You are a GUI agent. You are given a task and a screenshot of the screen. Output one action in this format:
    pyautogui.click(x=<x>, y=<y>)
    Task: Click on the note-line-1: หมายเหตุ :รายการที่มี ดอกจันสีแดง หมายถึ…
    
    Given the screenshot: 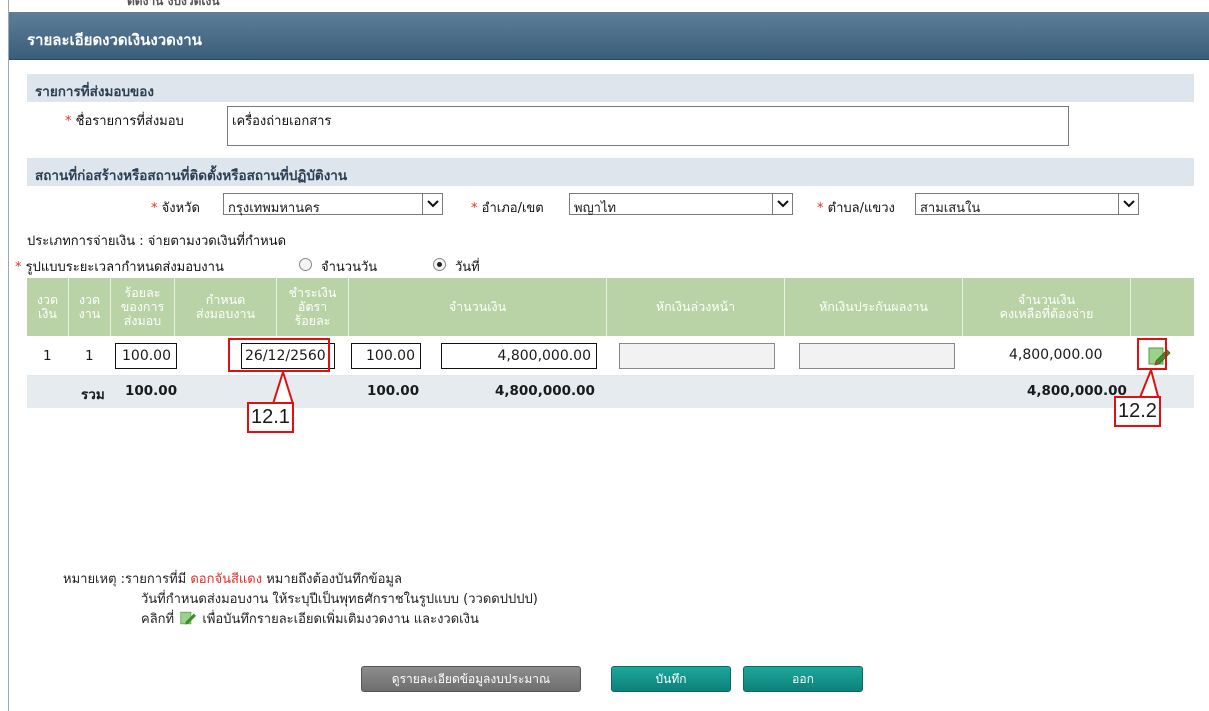 What is the action you would take?
    pyautogui.click(x=232, y=579)
    